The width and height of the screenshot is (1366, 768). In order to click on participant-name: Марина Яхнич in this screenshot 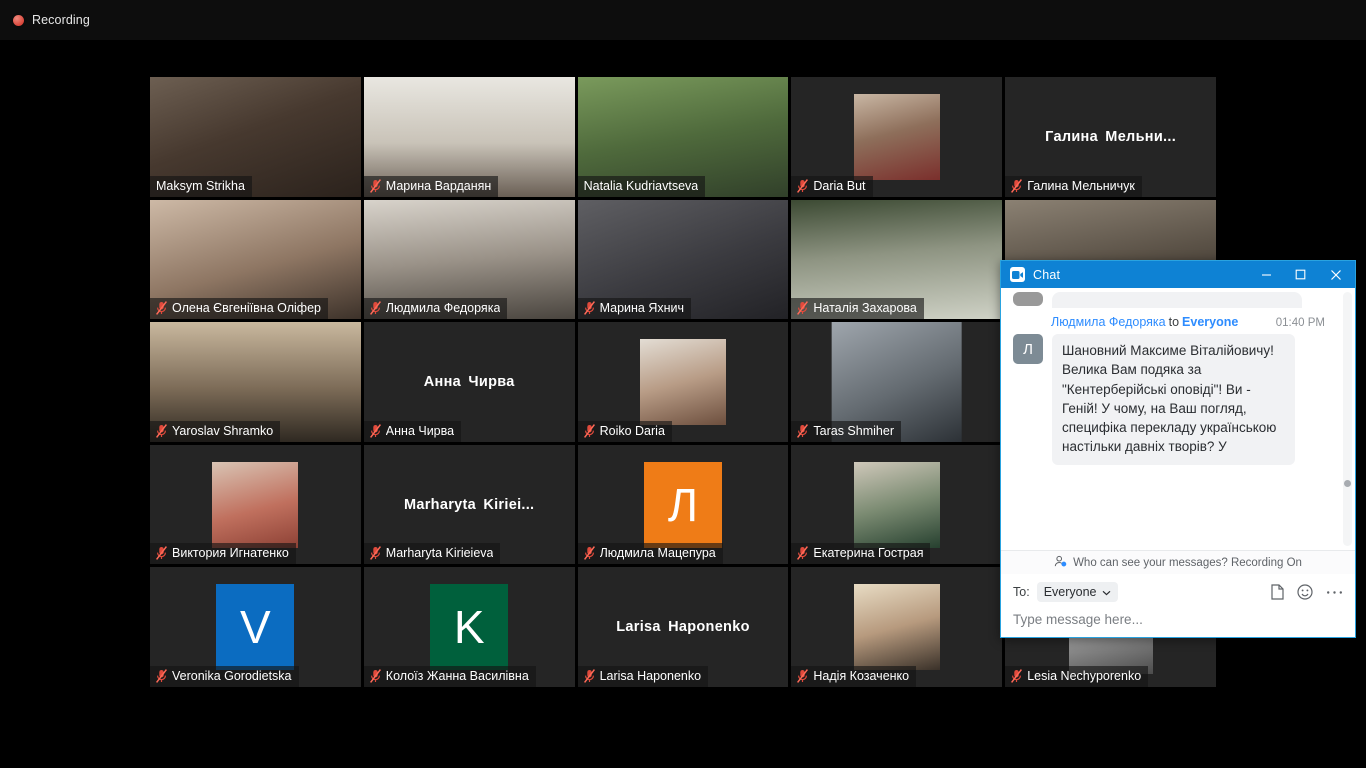, I will do `click(642, 308)`.